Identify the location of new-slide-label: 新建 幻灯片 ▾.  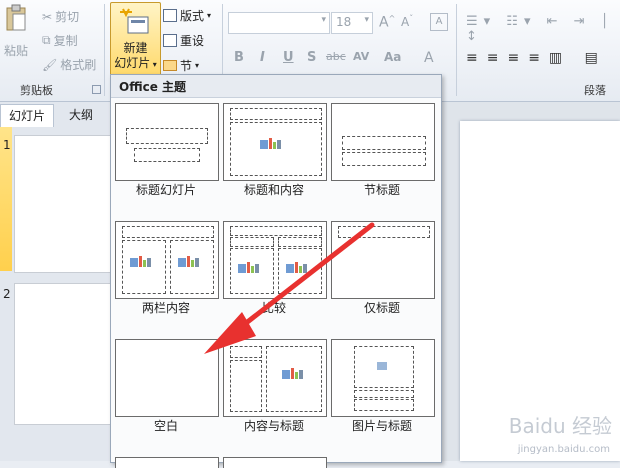
(135, 56).